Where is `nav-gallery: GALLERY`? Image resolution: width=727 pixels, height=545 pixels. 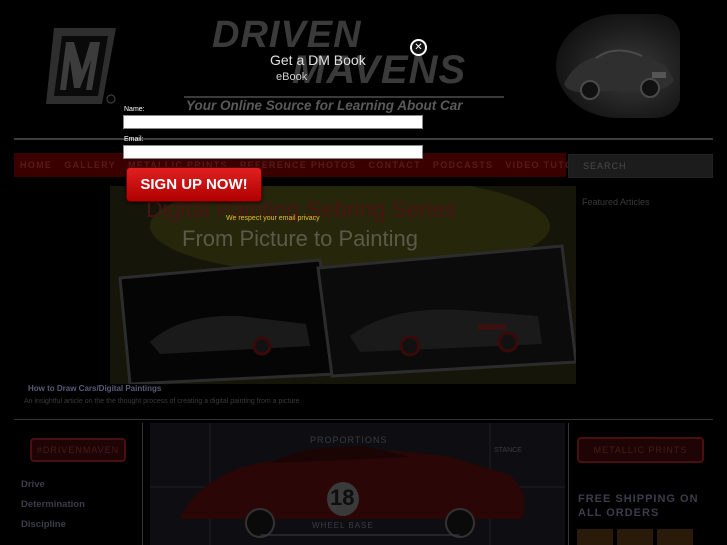
nav-gallery: GALLERY is located at coordinates (90, 165).